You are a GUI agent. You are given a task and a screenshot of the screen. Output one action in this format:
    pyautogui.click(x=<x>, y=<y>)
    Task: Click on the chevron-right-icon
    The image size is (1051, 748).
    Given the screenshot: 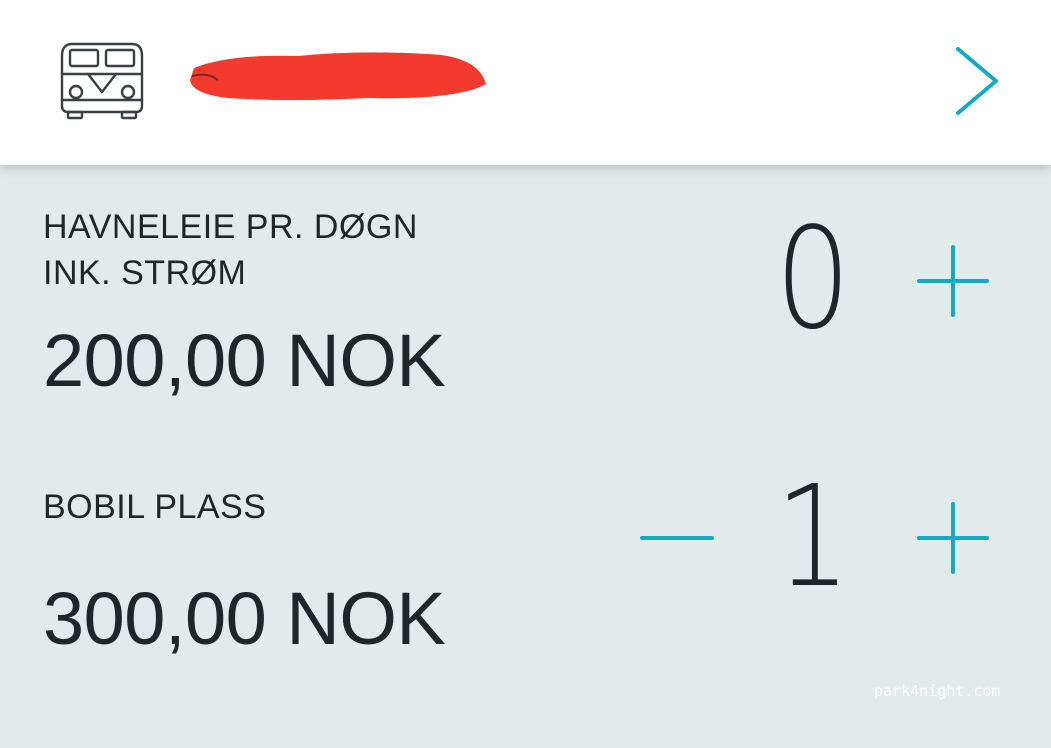 What is the action you would take?
    pyautogui.click(x=976, y=81)
    